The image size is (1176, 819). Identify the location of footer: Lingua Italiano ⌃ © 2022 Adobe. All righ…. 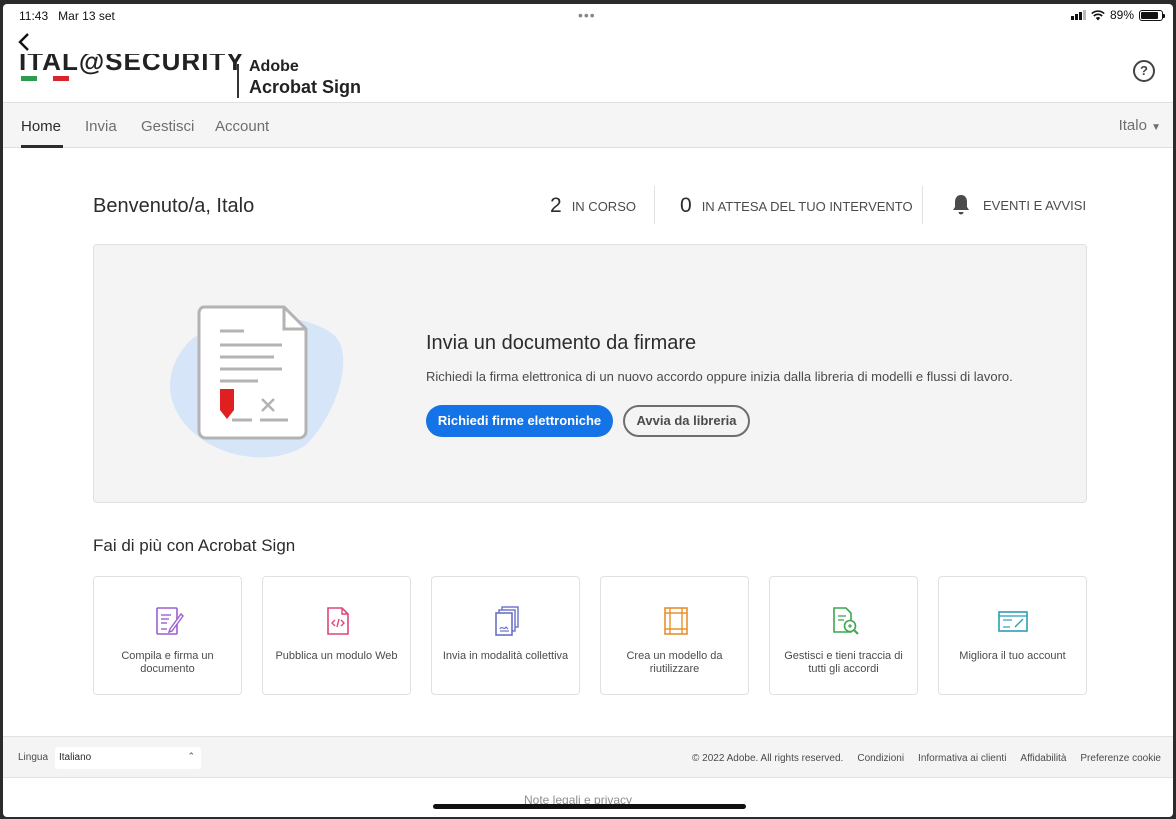
(588, 757).